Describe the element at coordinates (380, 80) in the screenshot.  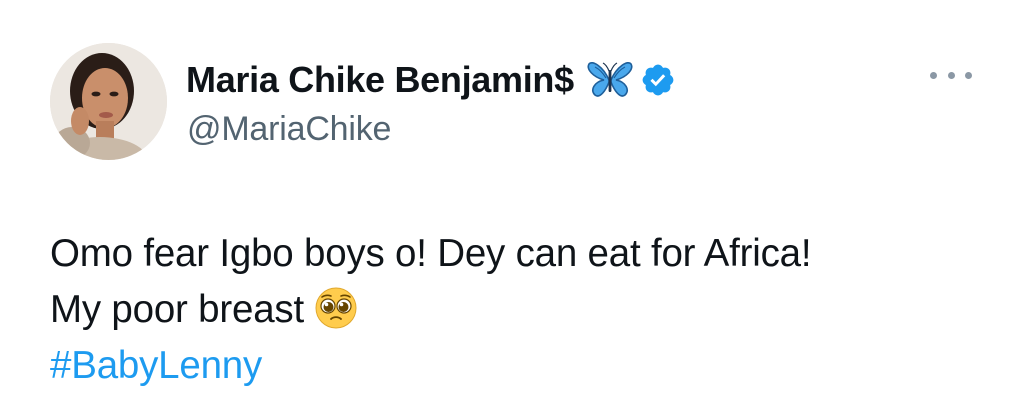
I see `author-display-name: Maria Chike Benjamin$` at that location.